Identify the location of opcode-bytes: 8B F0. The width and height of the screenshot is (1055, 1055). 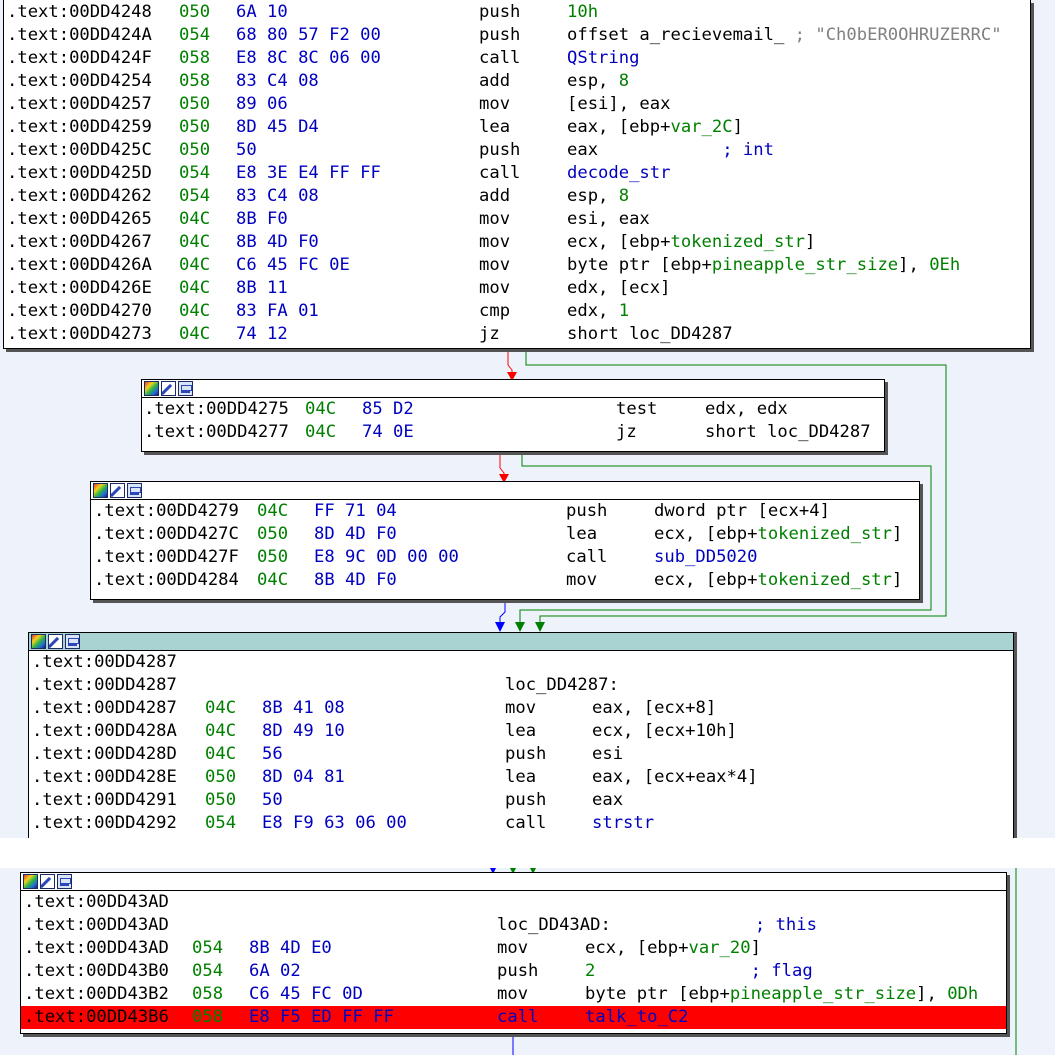
(262, 219).